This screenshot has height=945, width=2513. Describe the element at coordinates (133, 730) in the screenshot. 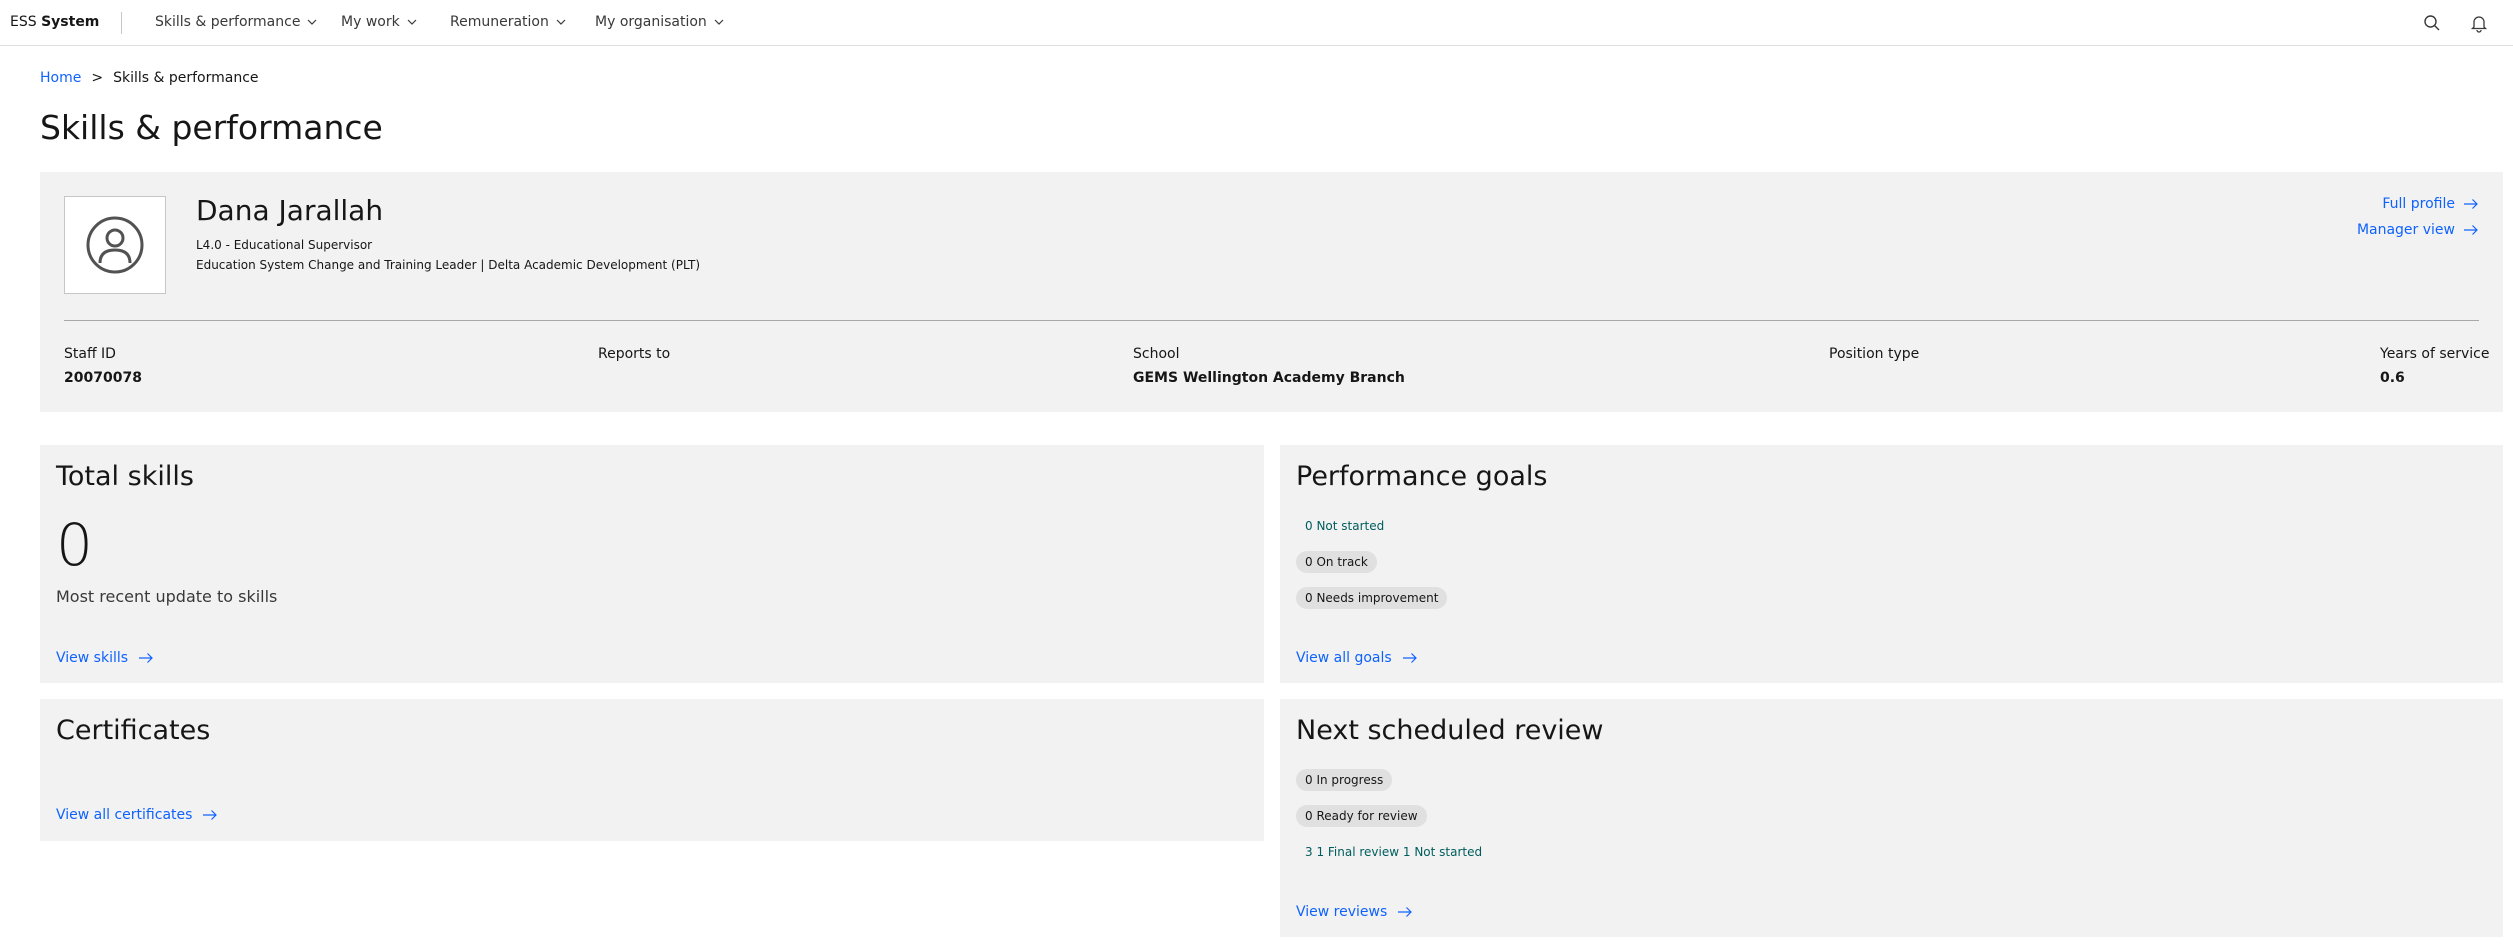

I see `tile-title: Certificates` at that location.